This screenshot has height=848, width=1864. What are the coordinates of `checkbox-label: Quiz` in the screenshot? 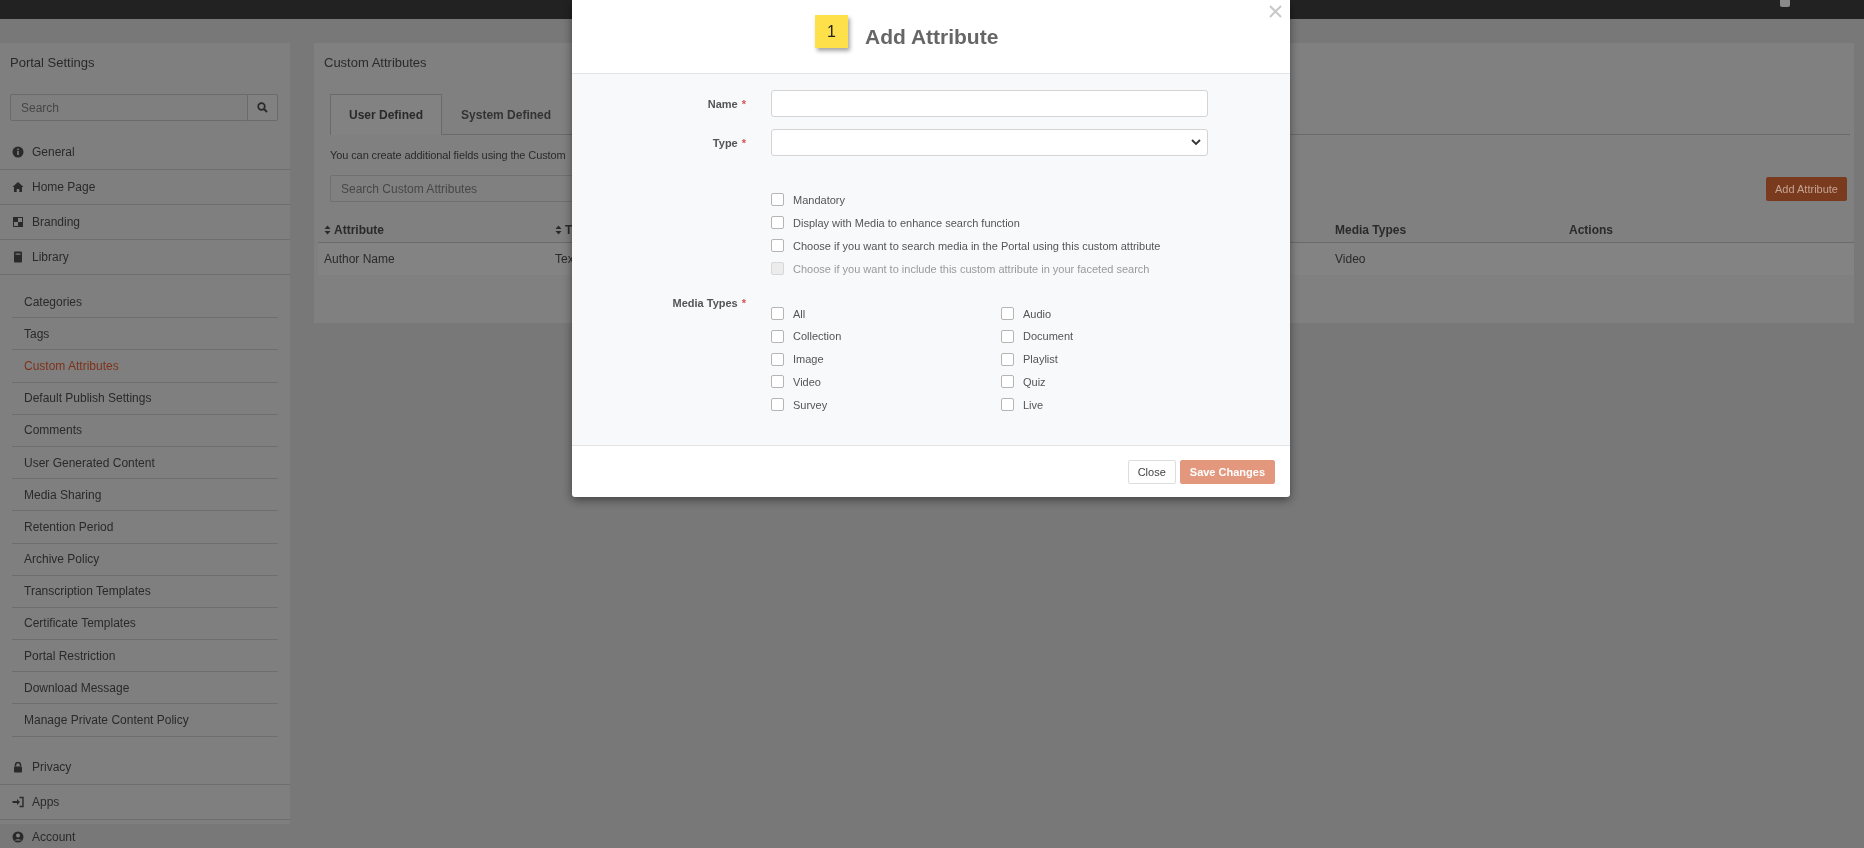 It's located at (1034, 381).